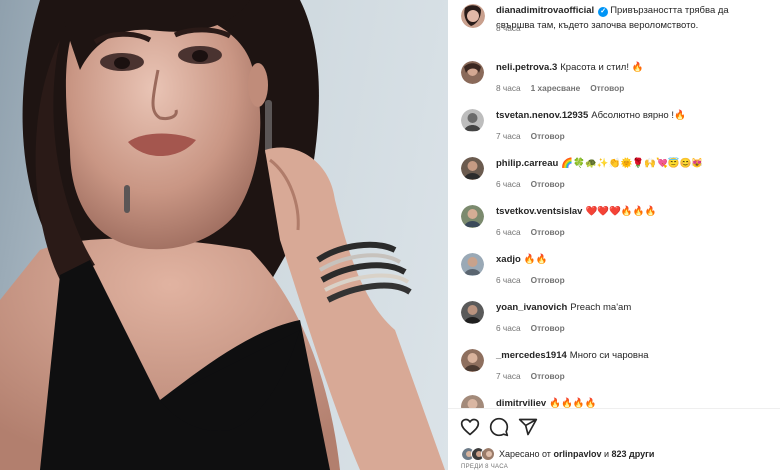 The height and width of the screenshot is (470, 780). I want to click on likes-others-link: 823 други, so click(633, 454).